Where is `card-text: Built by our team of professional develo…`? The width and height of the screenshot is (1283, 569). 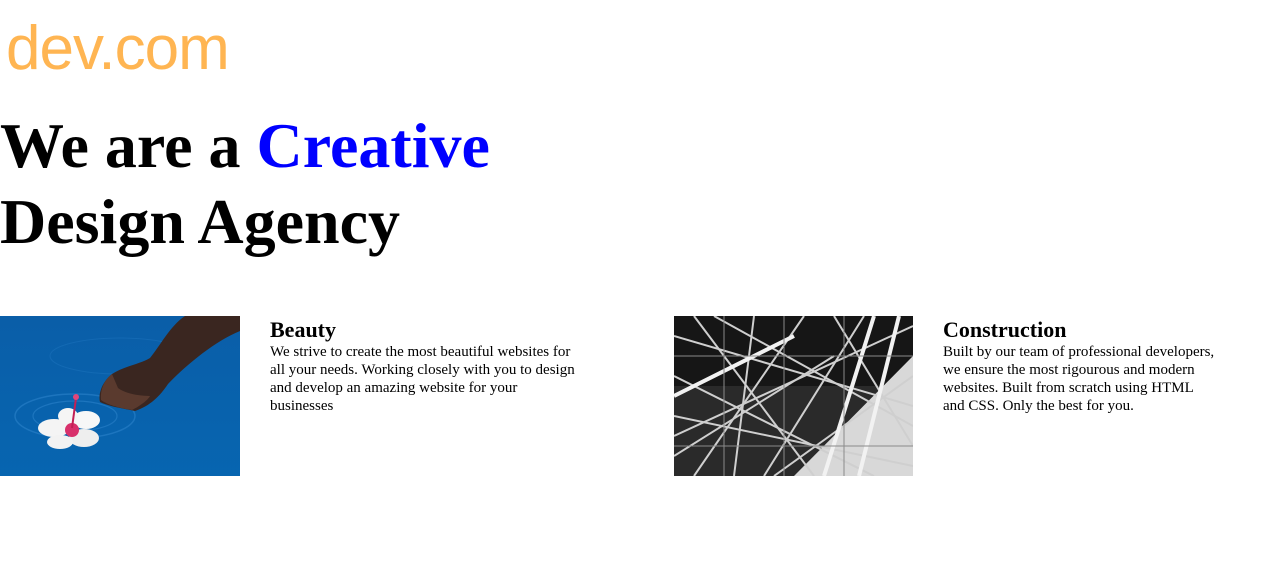
card-text: Built by our team of professional develo… is located at coordinates (1079, 379).